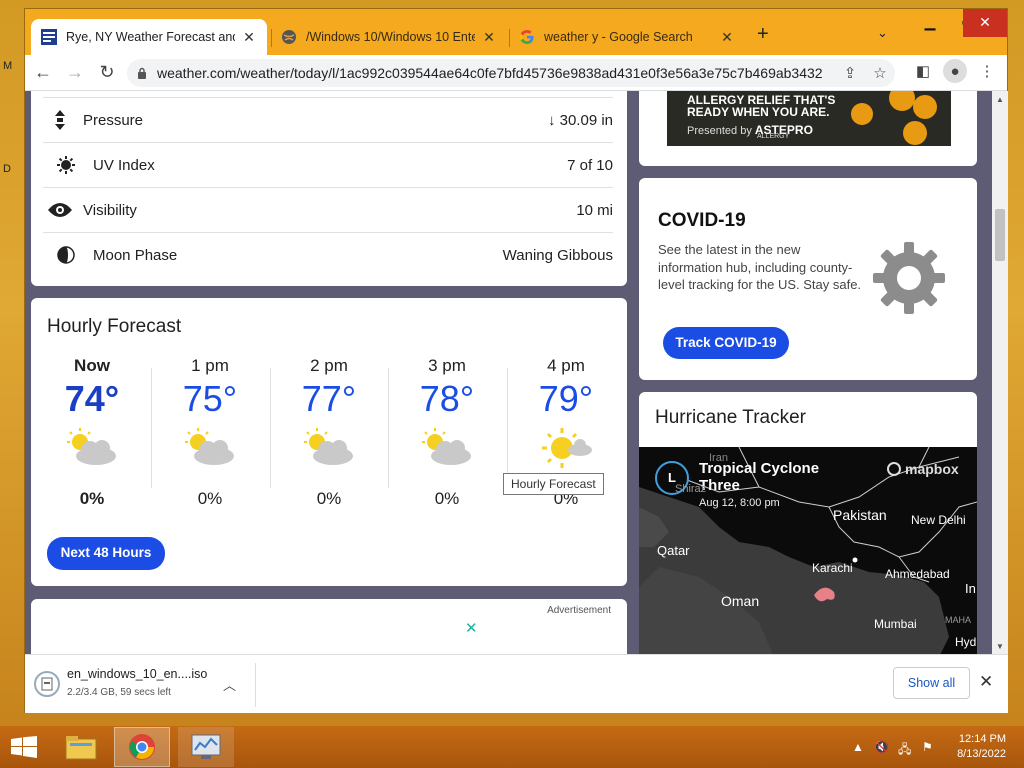 This screenshot has width=1024, height=768. I want to click on volume-muted-icon: 🔇, so click(881, 747).